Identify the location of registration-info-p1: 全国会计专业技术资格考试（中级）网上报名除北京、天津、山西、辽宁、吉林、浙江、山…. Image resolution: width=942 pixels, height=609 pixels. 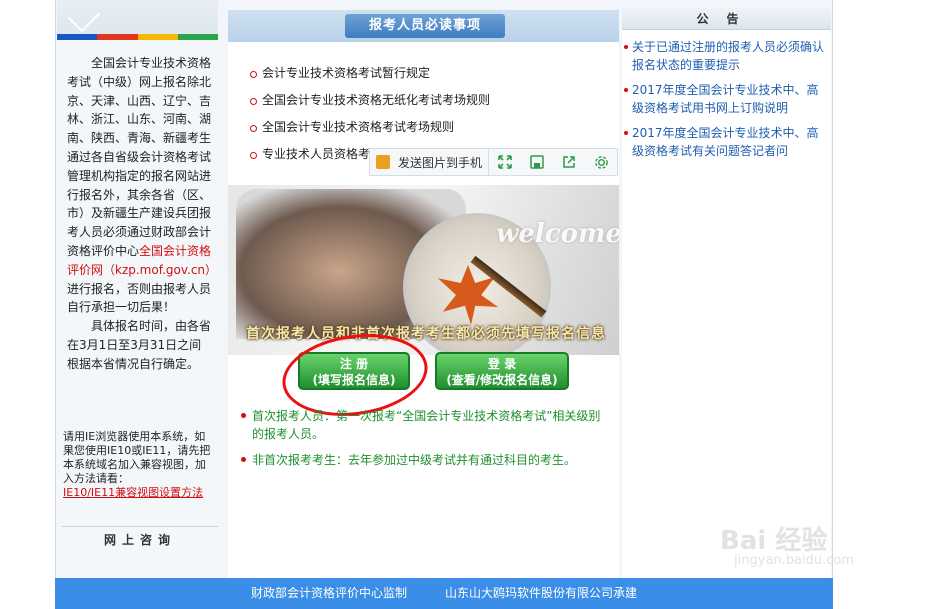
(139, 157).